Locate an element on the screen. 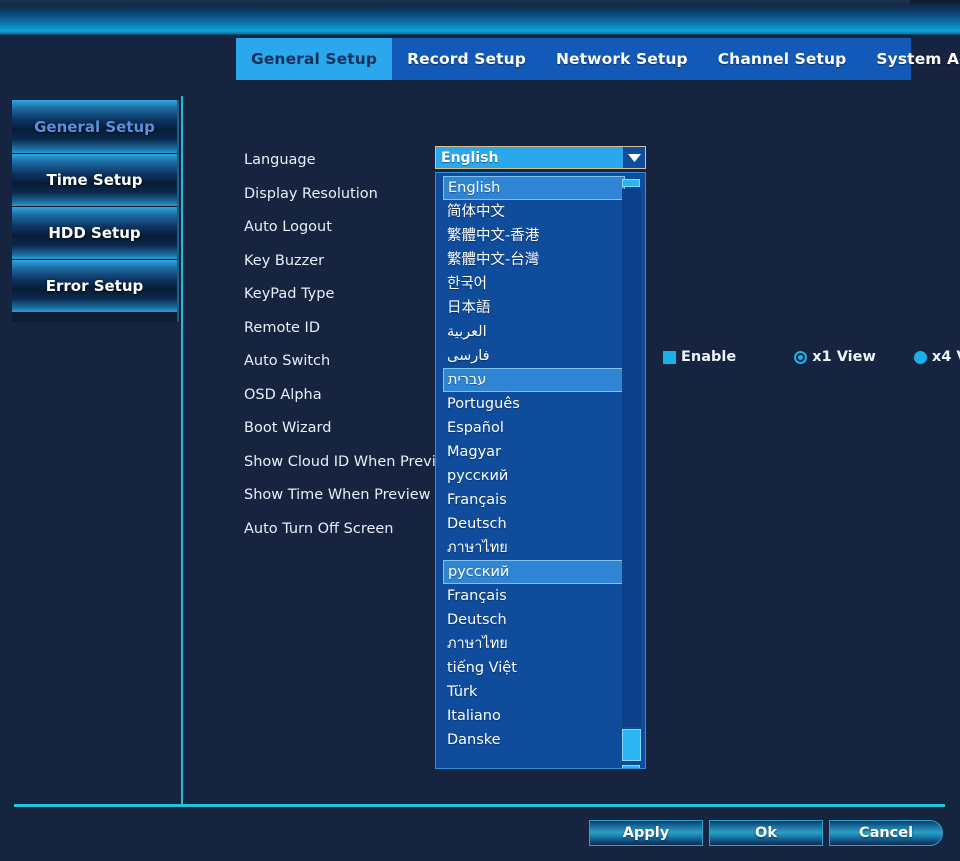 This screenshot has height=861, width=960. language-option-17: Français is located at coordinates (534, 596).